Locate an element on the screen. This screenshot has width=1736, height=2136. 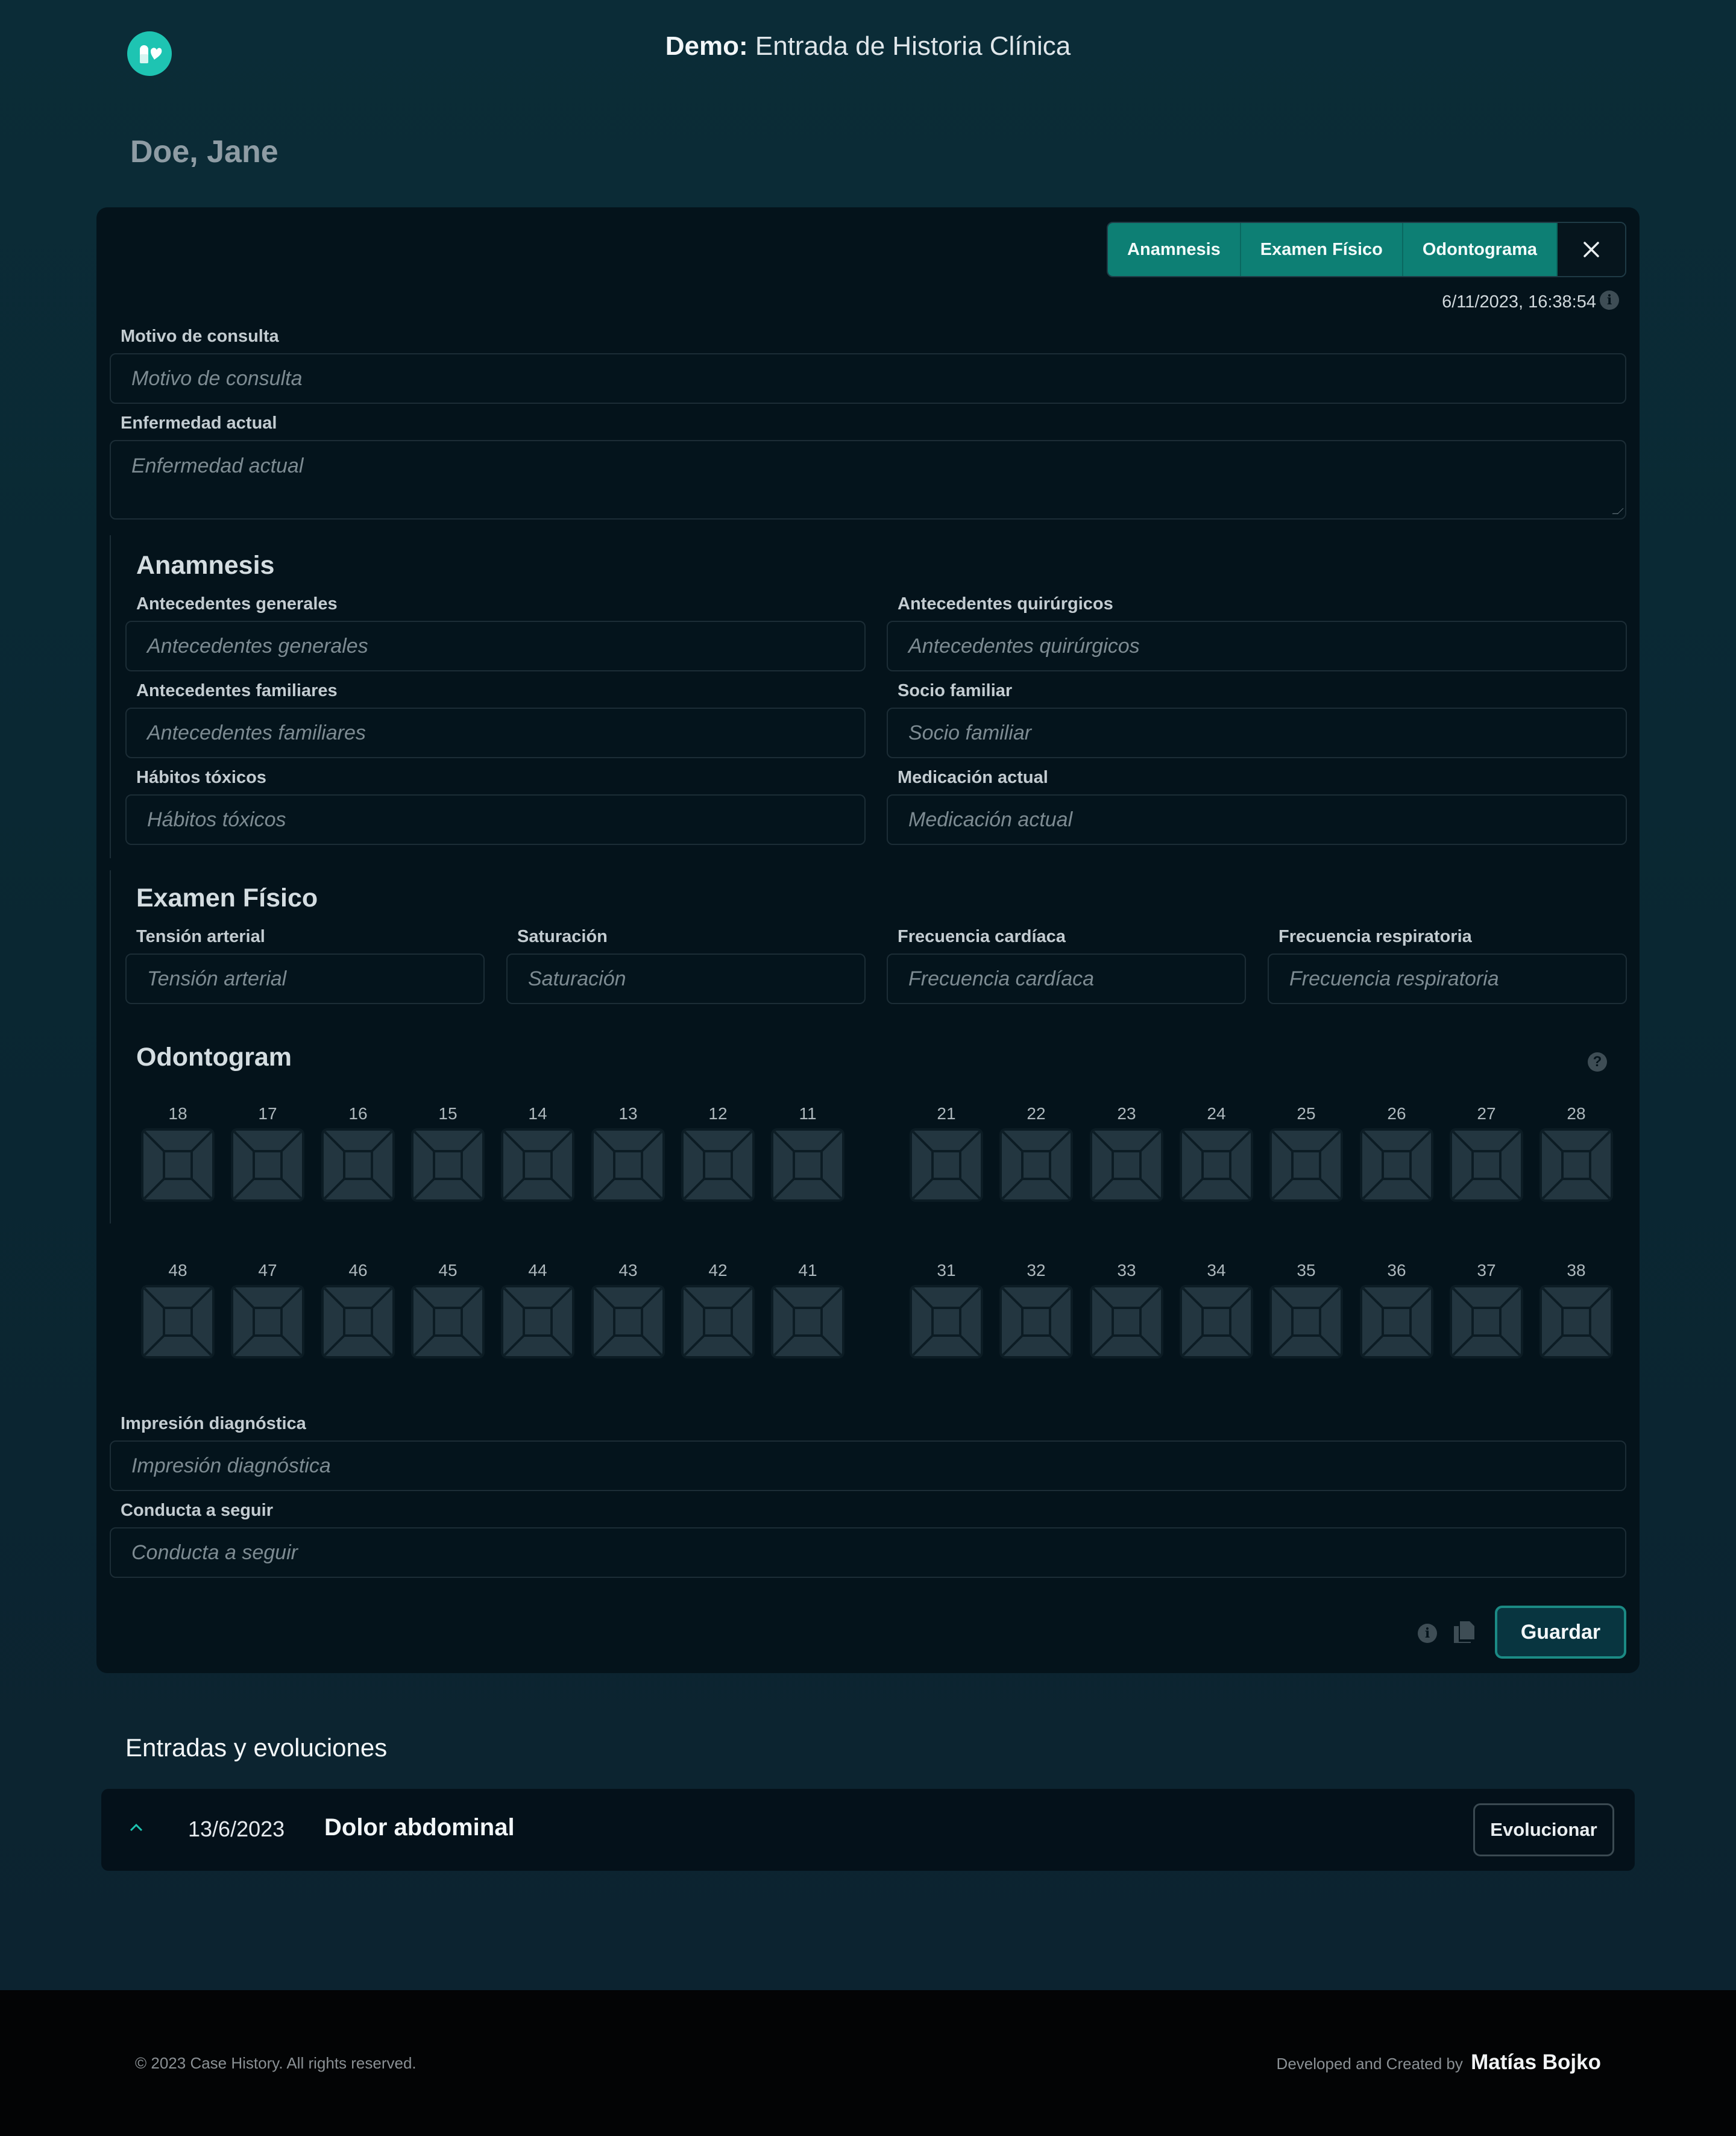
motivo-input: Motivo de consulta is located at coordinates (868, 379).